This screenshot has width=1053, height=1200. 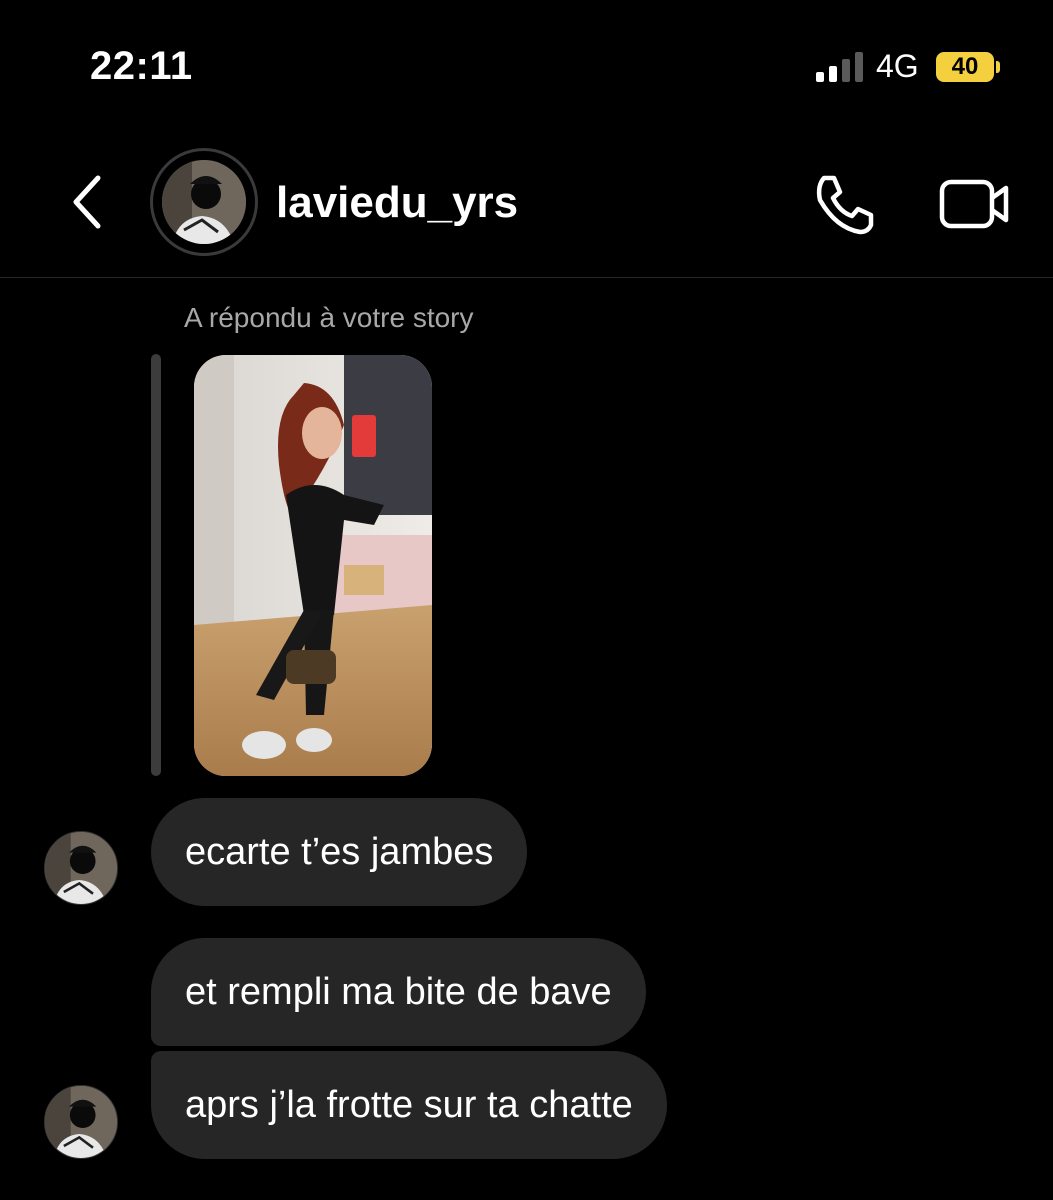 What do you see at coordinates (398, 992) in the screenshot?
I see `message-bubble: et rempli ma bite de bave` at bounding box center [398, 992].